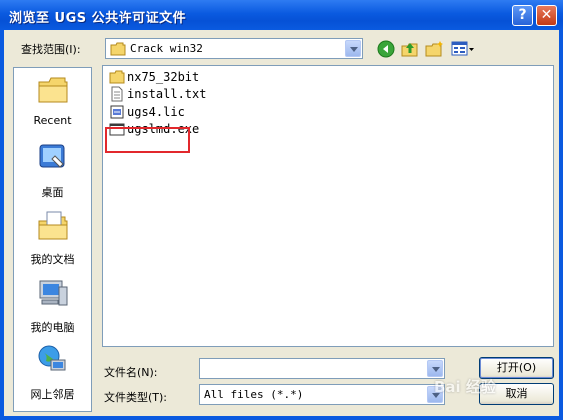 The height and width of the screenshot is (420, 563). Describe the element at coordinates (53, 225) in the screenshot. I see `my-documents-icon` at that location.